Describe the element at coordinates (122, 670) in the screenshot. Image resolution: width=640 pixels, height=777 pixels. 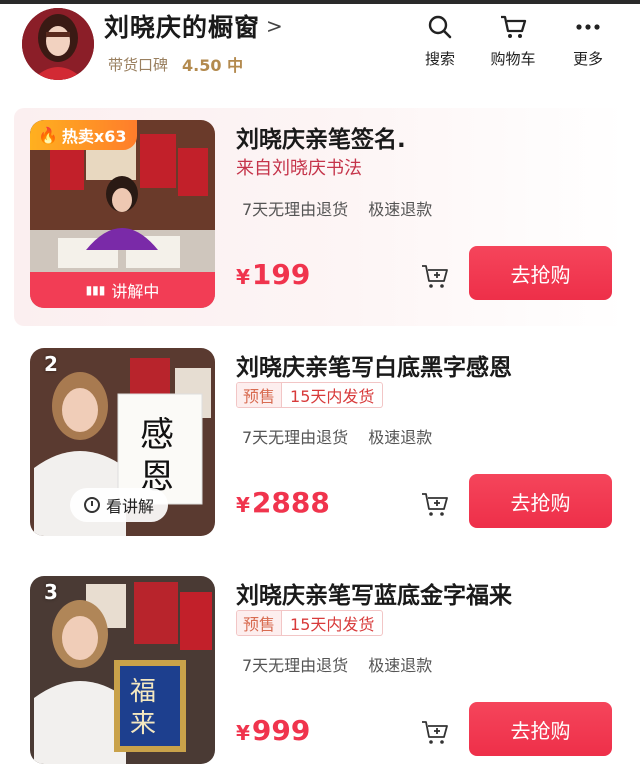
I see `product-thumbnail: 福 来 3` at that location.